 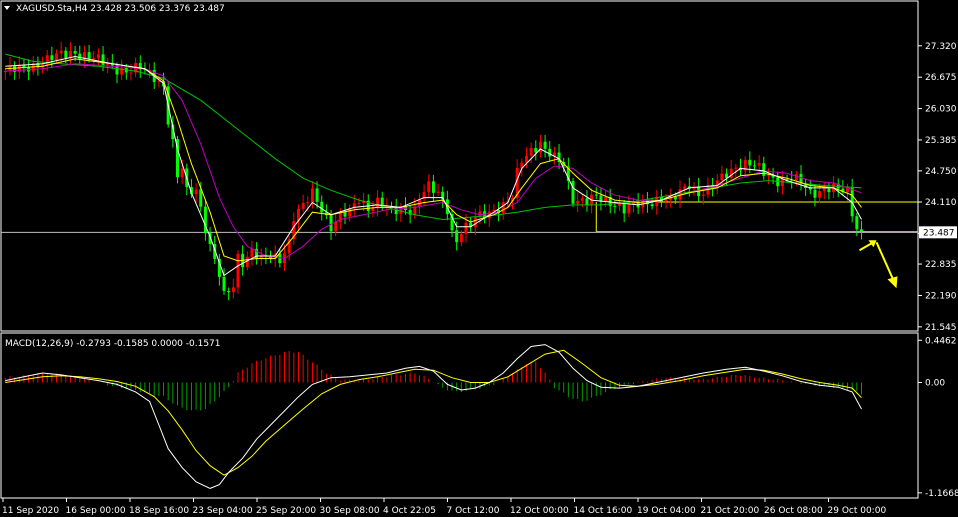 What do you see at coordinates (941, 78) in the screenshot?
I see `price-tick-label: 26.675` at bounding box center [941, 78].